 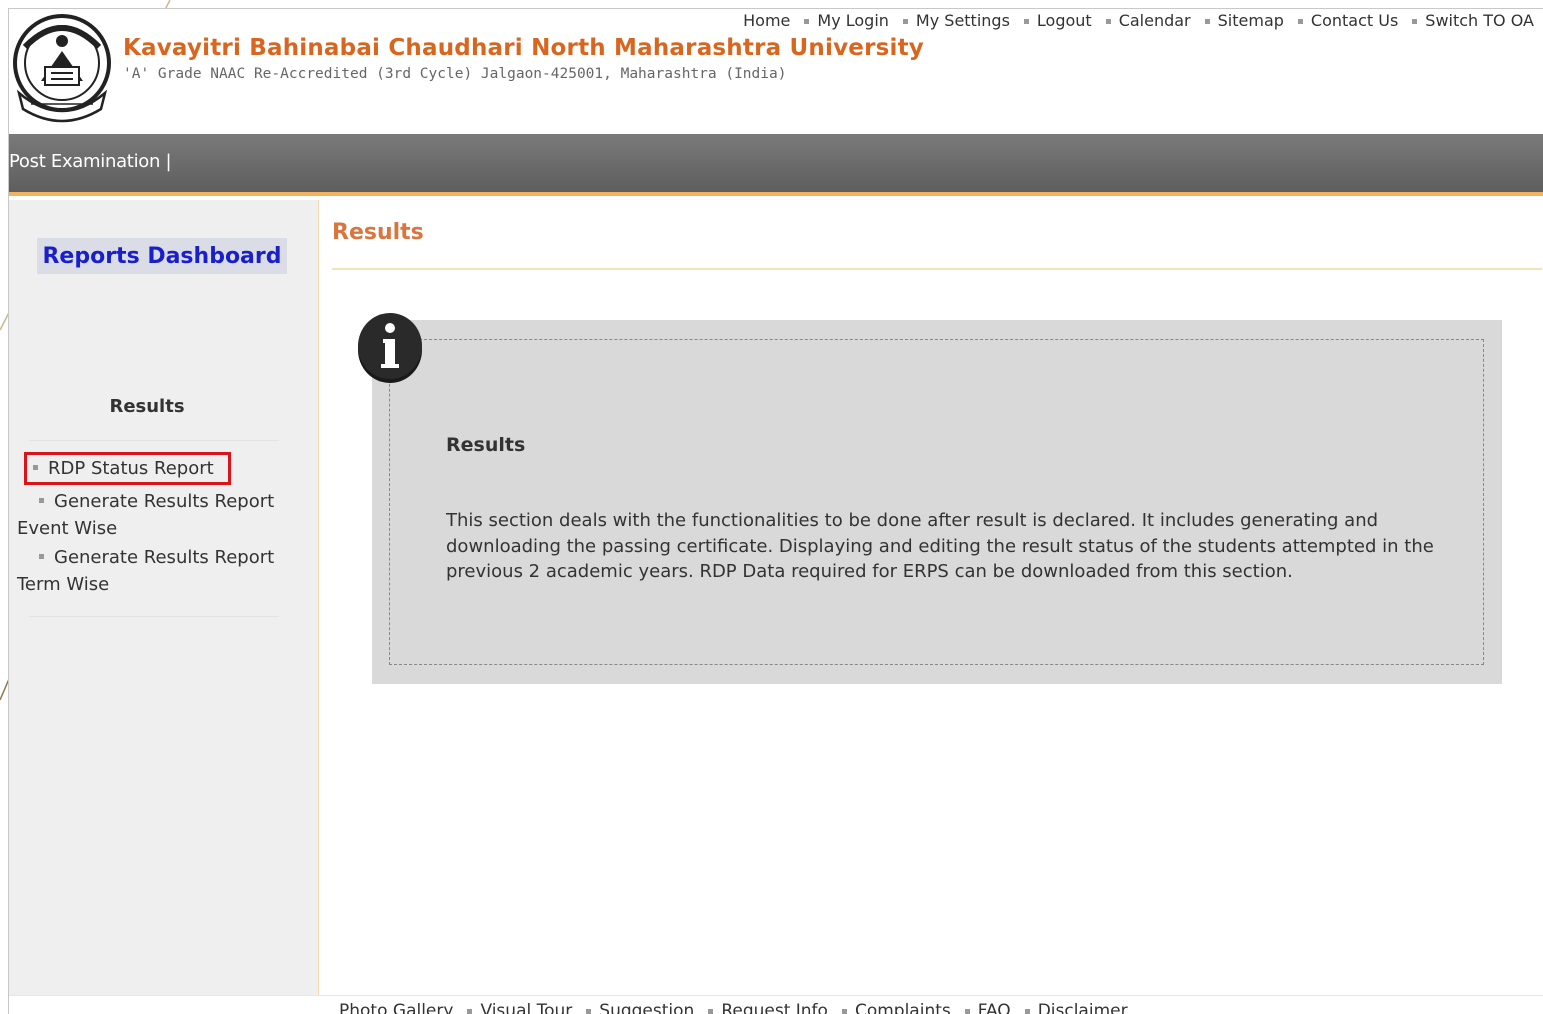 I want to click on link-my-settings: My Settings, so click(x=963, y=20).